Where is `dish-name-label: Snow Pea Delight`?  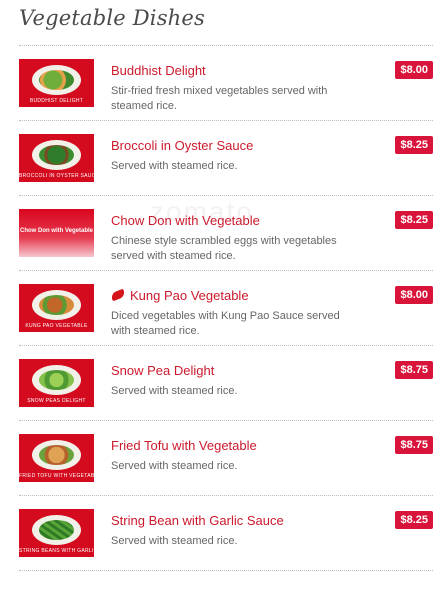
dish-name-label: Snow Pea Delight is located at coordinates (162, 370).